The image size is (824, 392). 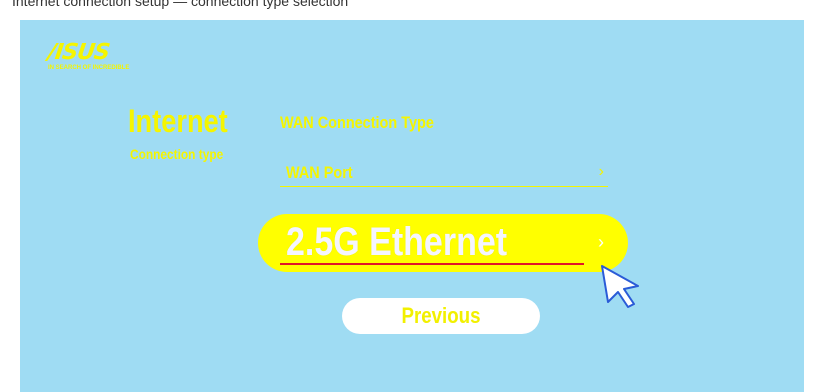 I want to click on ethernet-2-5g-label: 2.5G Ethernet, so click(x=397, y=242).